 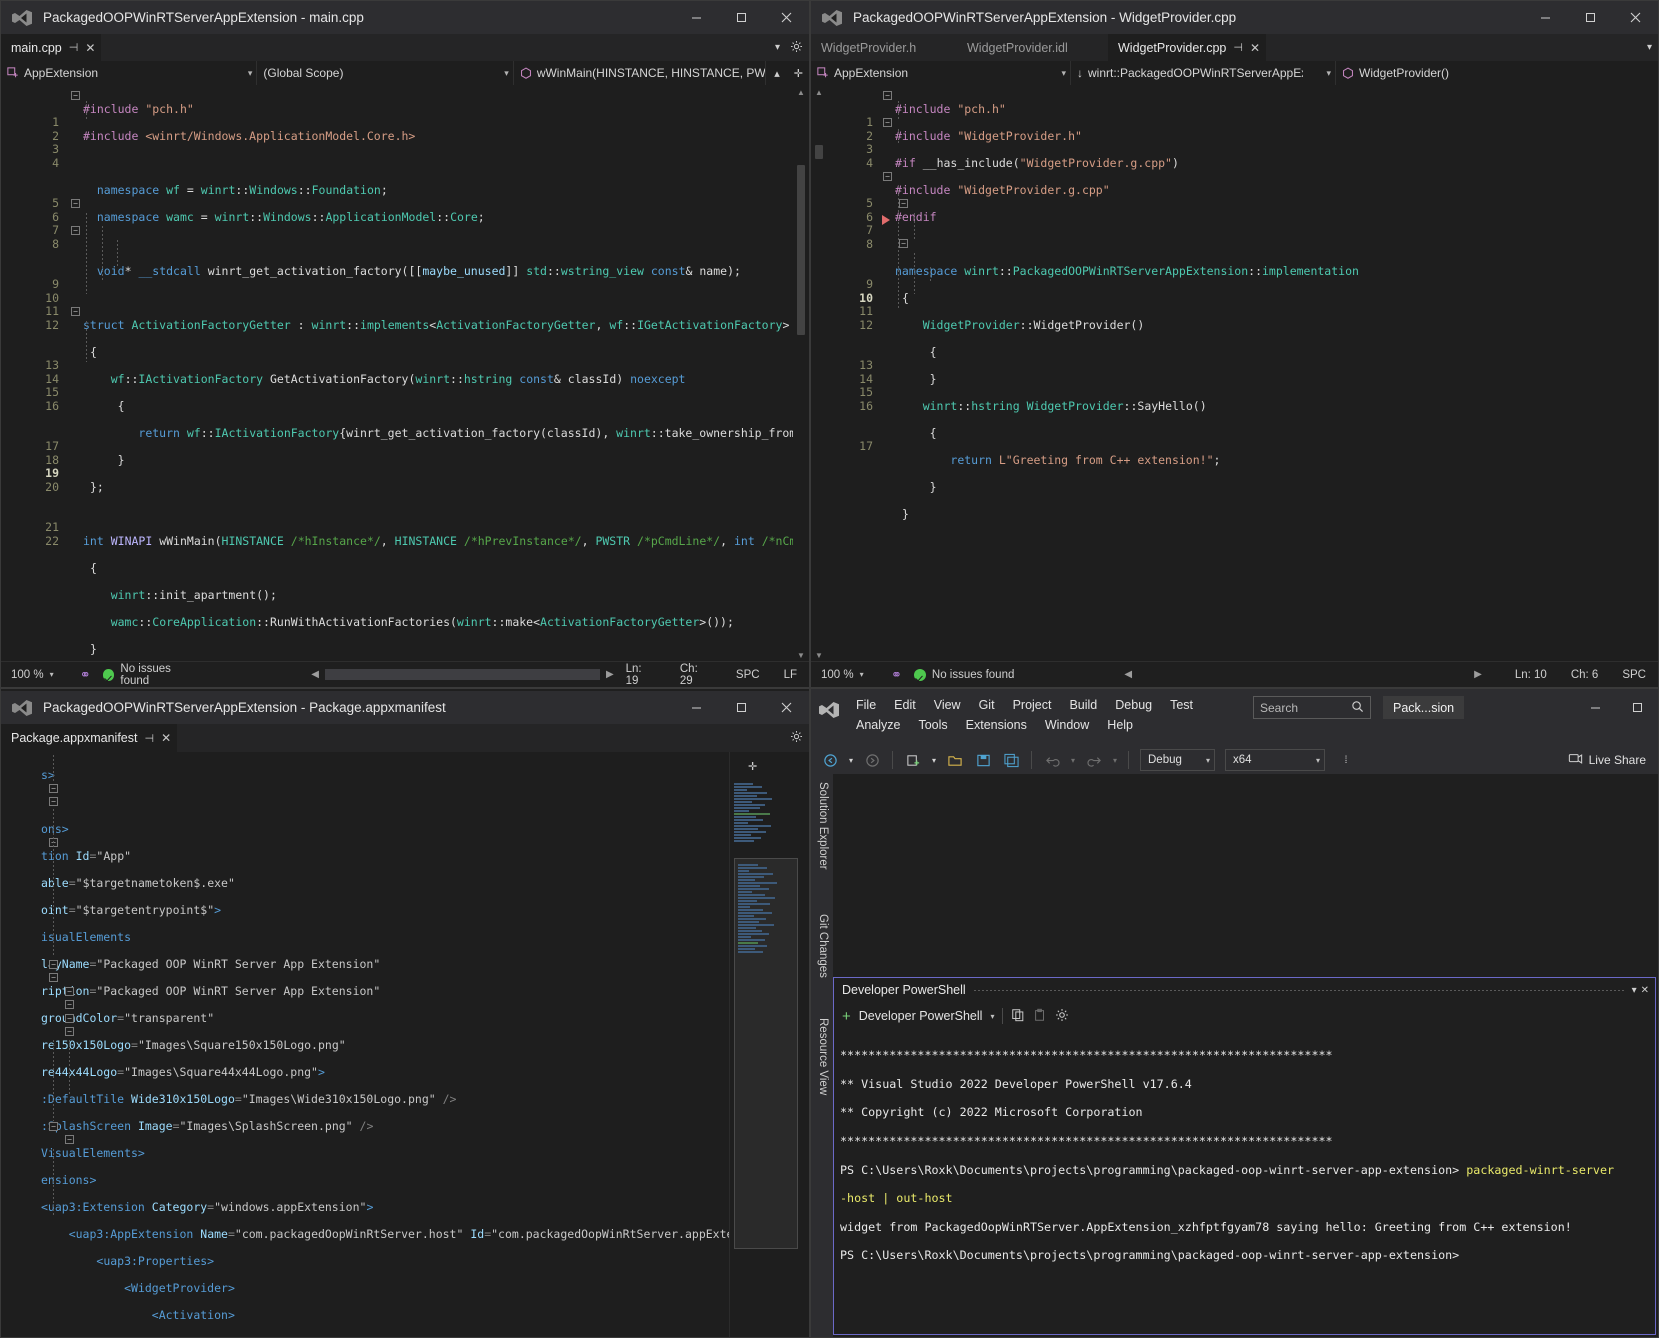 What do you see at coordinates (1094, 760) in the screenshot?
I see `redo-icon` at bounding box center [1094, 760].